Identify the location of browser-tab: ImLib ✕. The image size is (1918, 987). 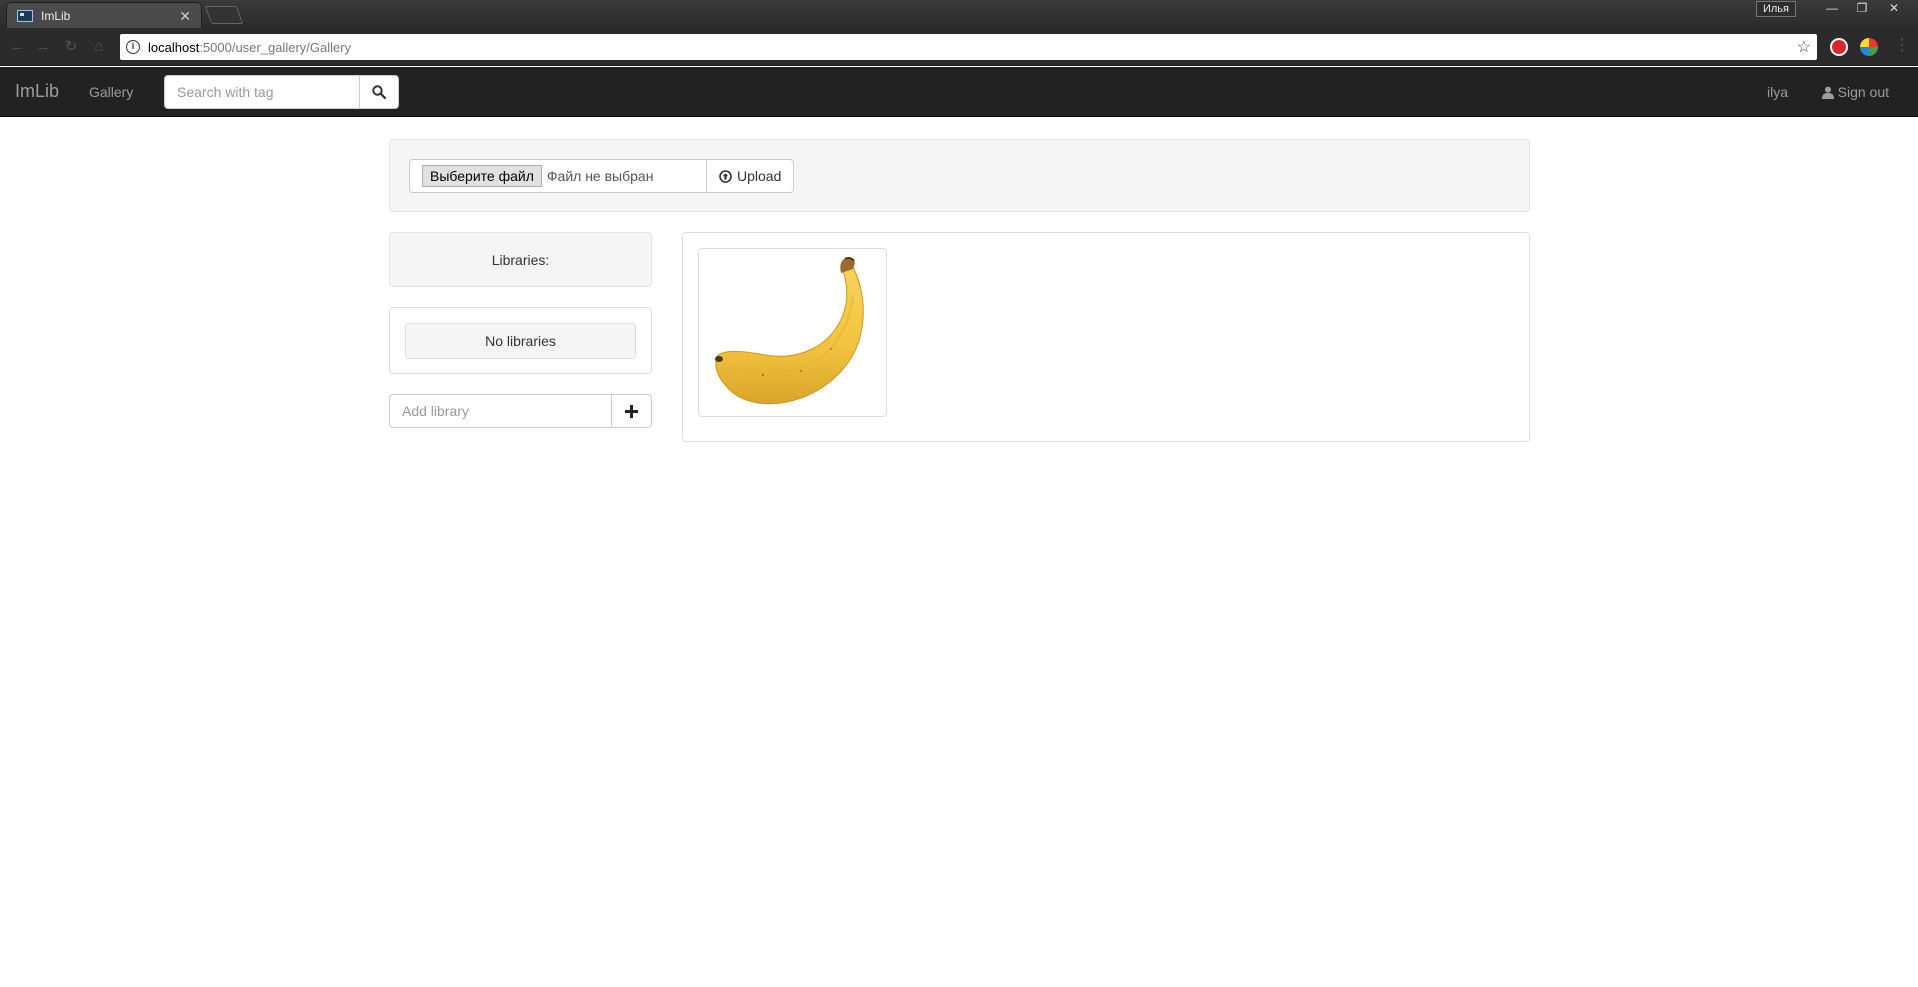
(104, 15).